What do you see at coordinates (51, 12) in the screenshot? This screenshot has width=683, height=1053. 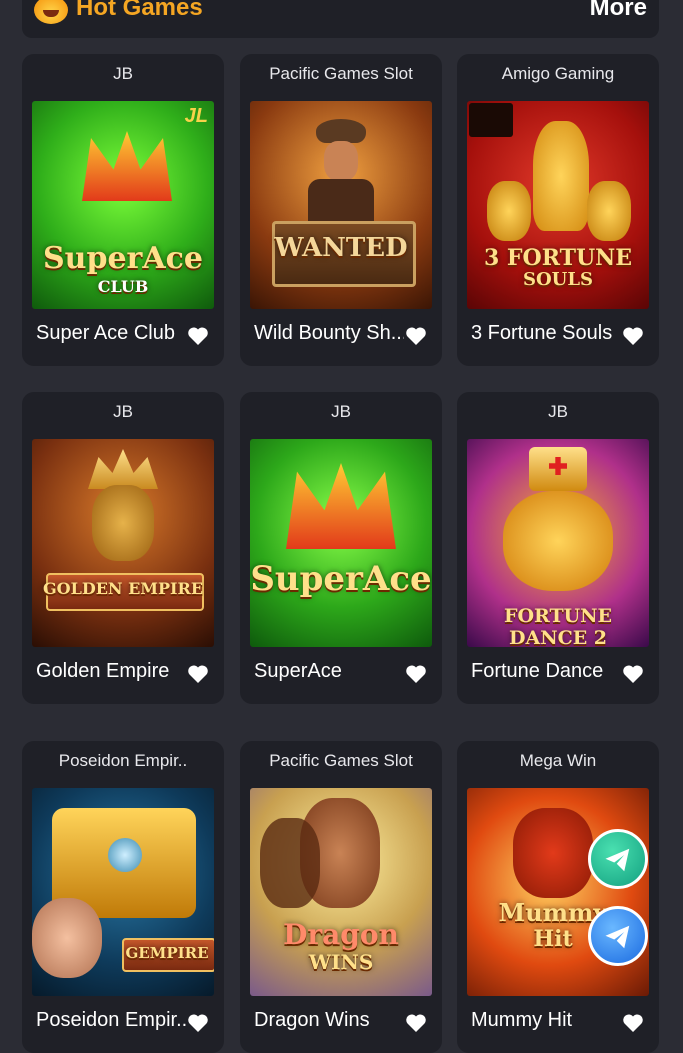 I see `fire-emoji-icon` at bounding box center [51, 12].